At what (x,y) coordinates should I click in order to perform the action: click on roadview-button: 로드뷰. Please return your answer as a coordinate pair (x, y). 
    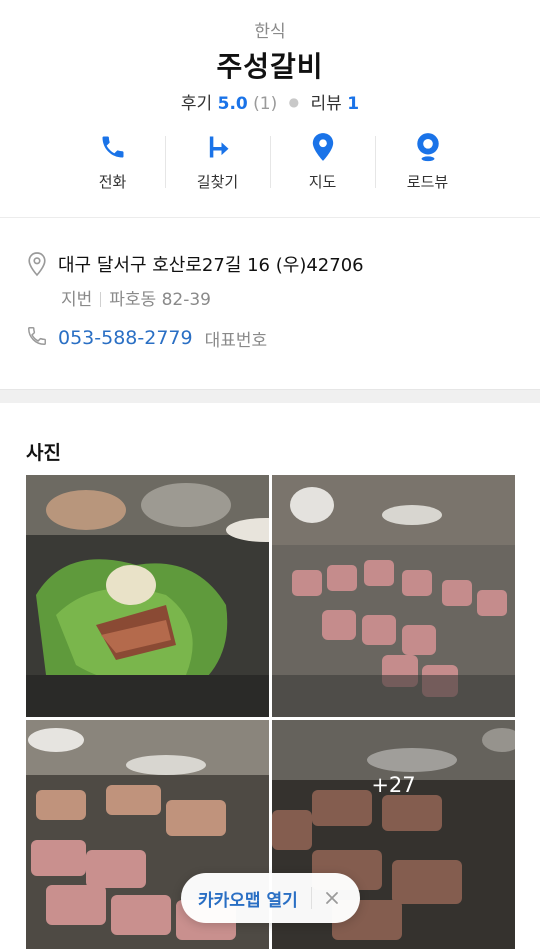
    Looking at the image, I should click on (427, 162).